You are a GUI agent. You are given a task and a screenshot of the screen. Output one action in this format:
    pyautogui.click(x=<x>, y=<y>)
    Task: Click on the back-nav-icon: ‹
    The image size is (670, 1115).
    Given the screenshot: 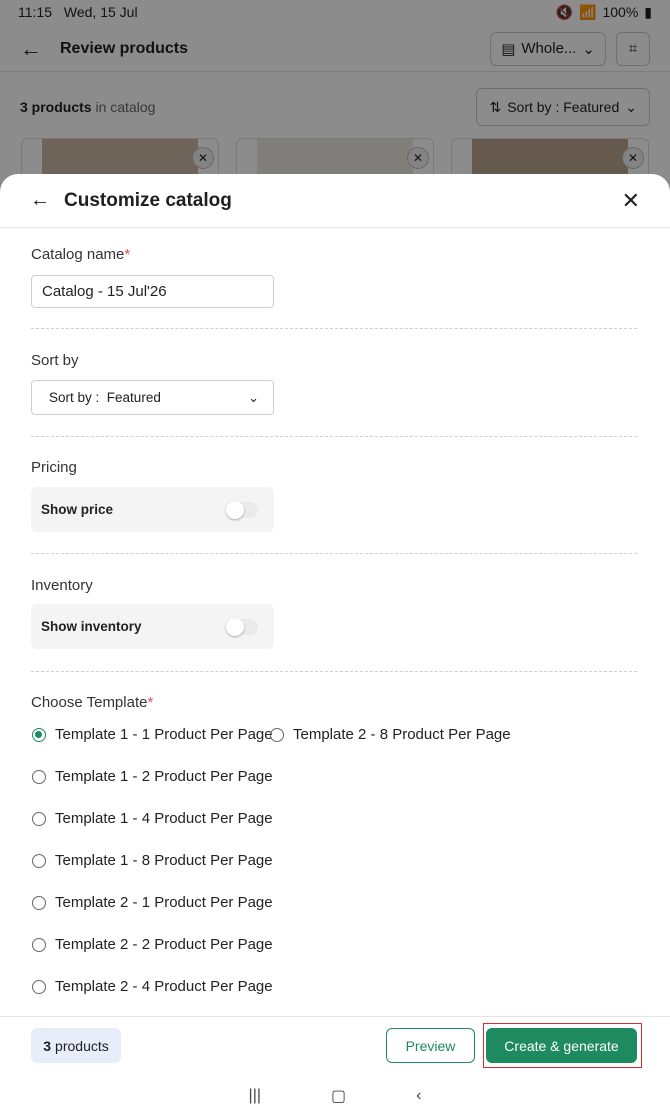 What is the action you would take?
    pyautogui.click(x=418, y=1096)
    